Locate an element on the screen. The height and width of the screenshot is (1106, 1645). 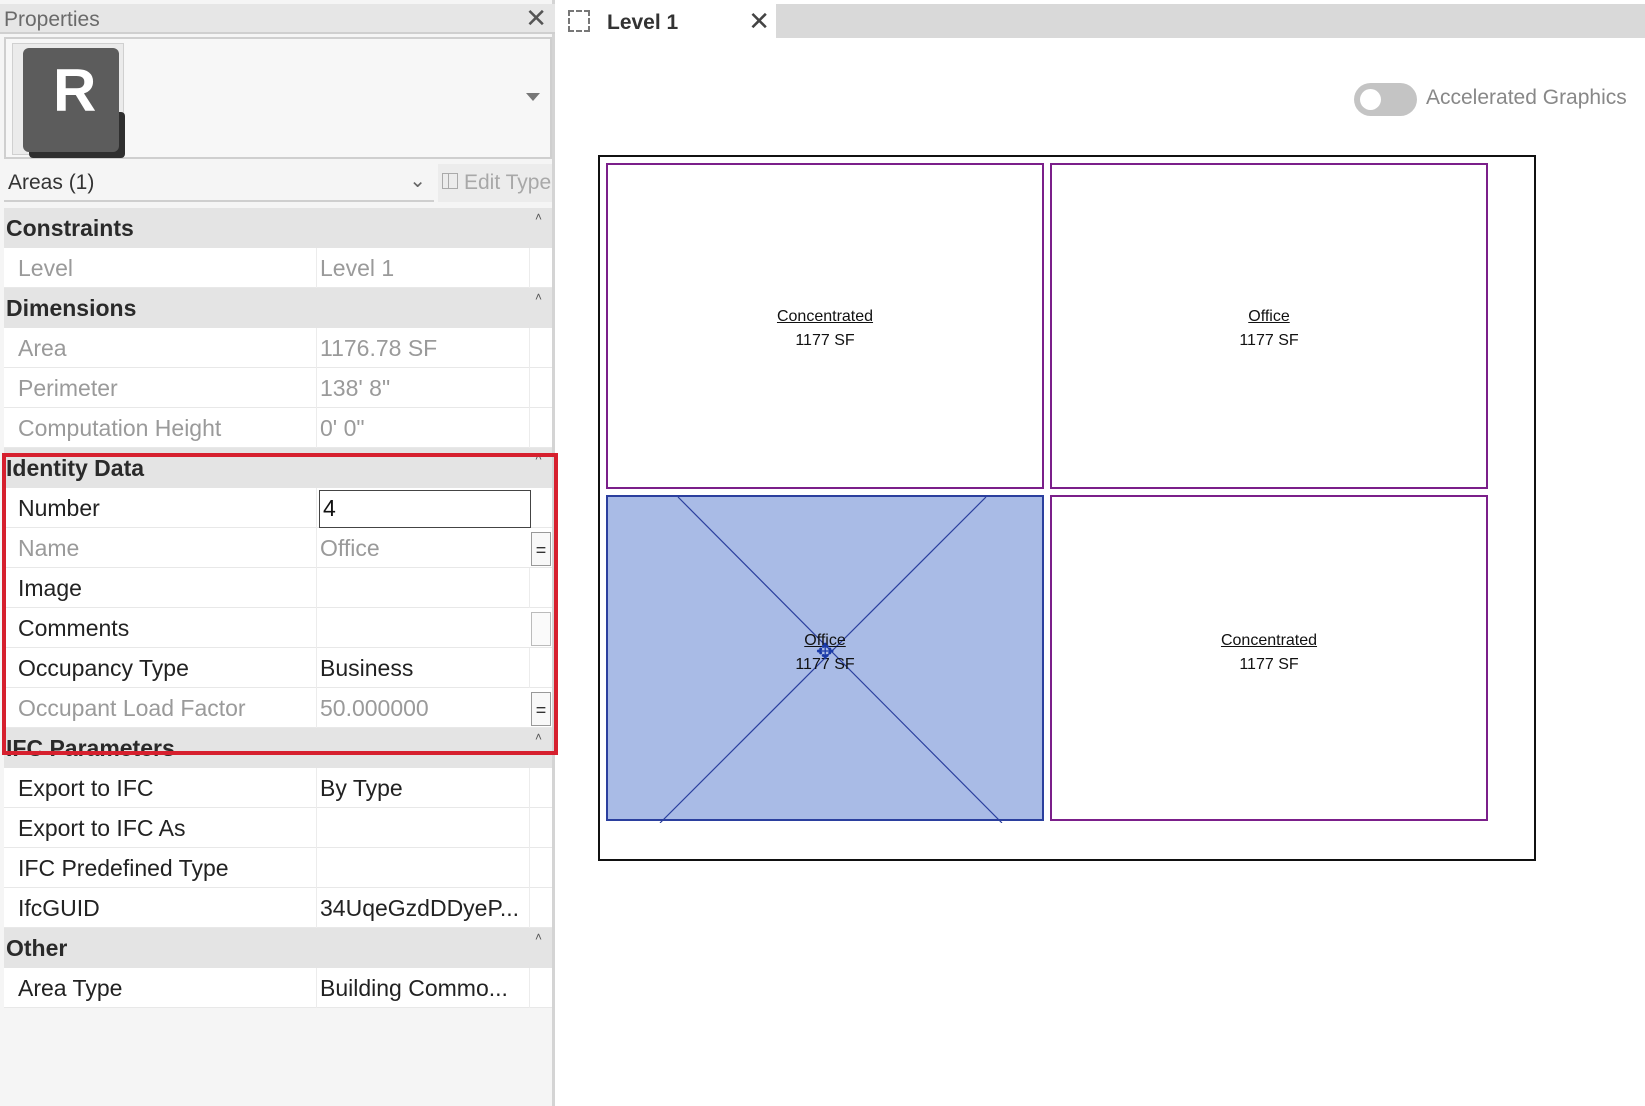
group-label: Other is located at coordinates (37, 948).